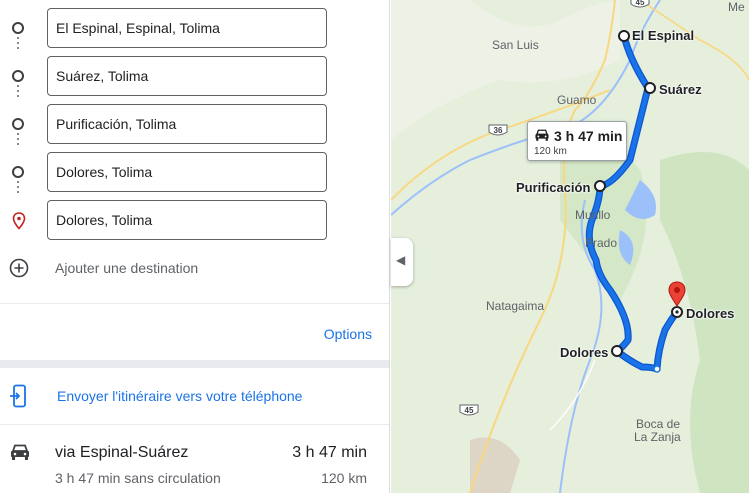 Image resolution: width=749 pixels, height=493 pixels. What do you see at coordinates (680, 89) in the screenshot?
I see `stop-label-suarez: Suárez` at bounding box center [680, 89].